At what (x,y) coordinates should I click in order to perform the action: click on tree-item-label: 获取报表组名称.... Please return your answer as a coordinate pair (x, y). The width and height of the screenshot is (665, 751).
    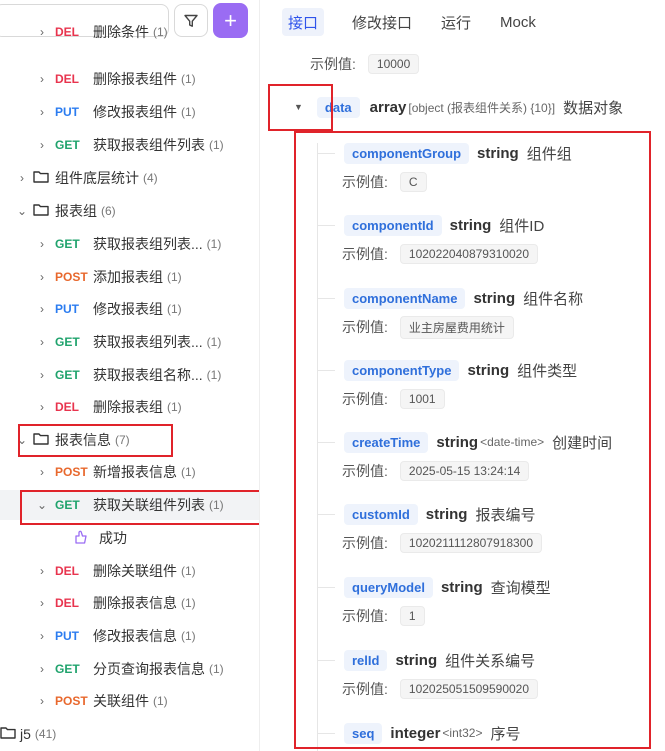
    Looking at the image, I should click on (148, 375).